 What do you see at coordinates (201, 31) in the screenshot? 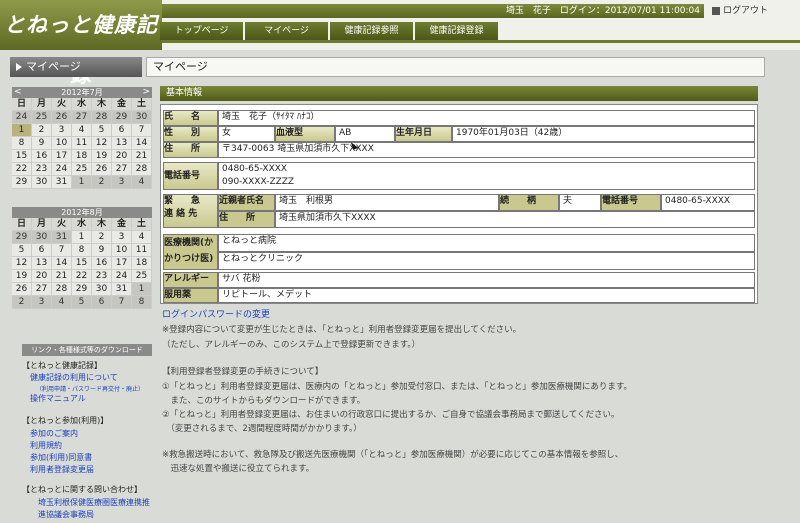
I see `nav-top-page: トップページ` at bounding box center [201, 31].